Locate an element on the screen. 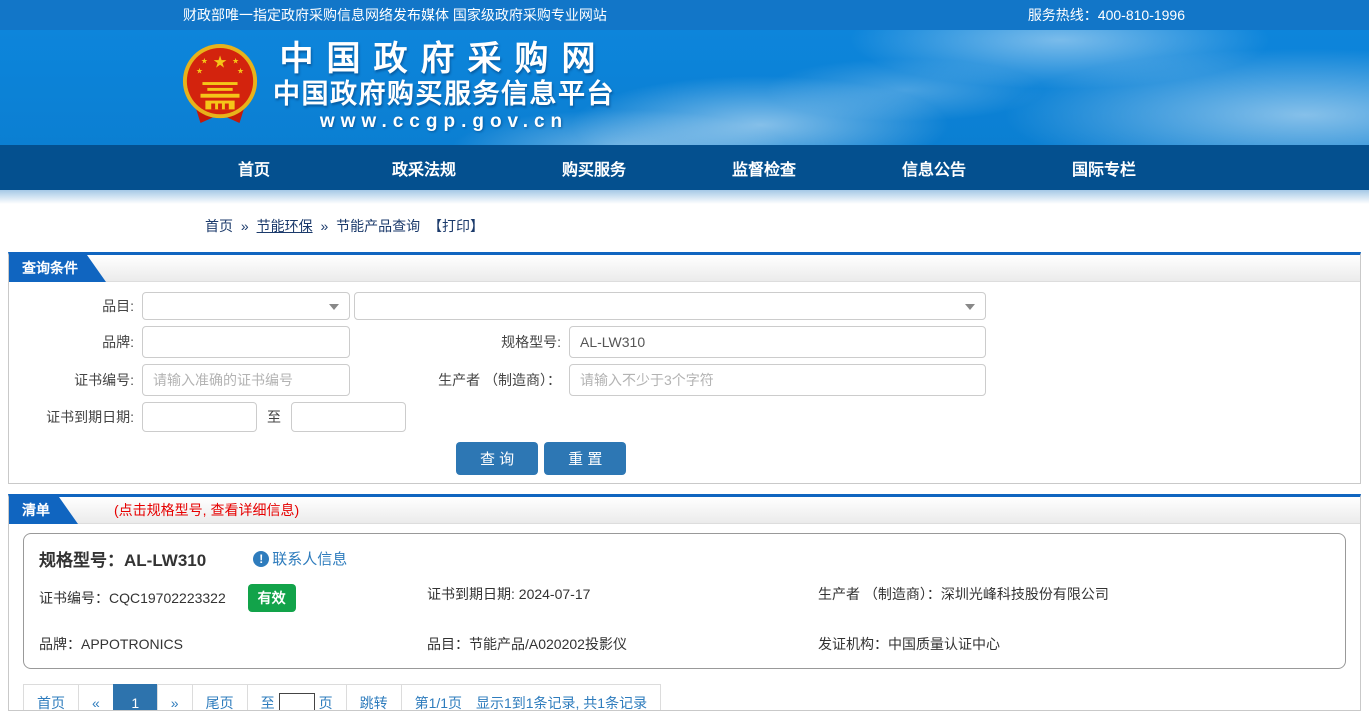  pagination-goto-cell: 至页 is located at coordinates (296, 697).